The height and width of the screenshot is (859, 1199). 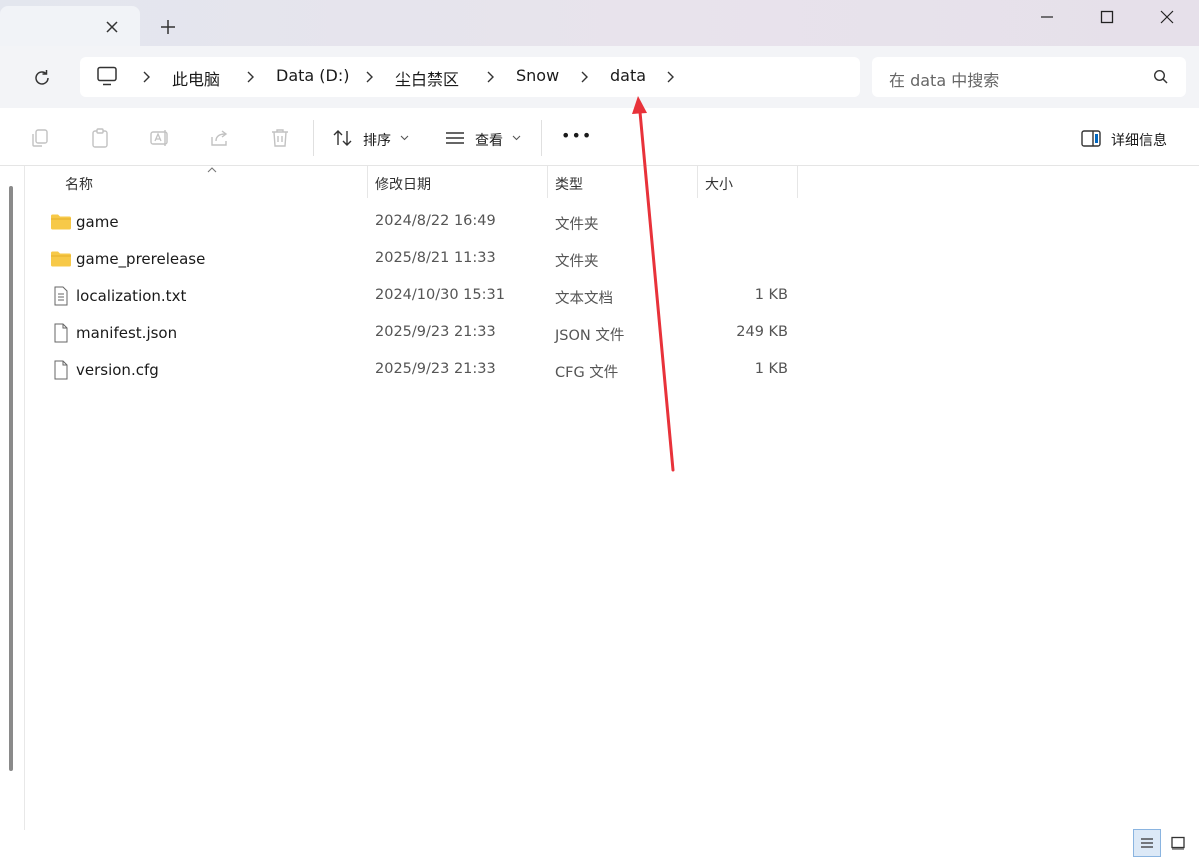 I want to click on view-icon, so click(x=455, y=138).